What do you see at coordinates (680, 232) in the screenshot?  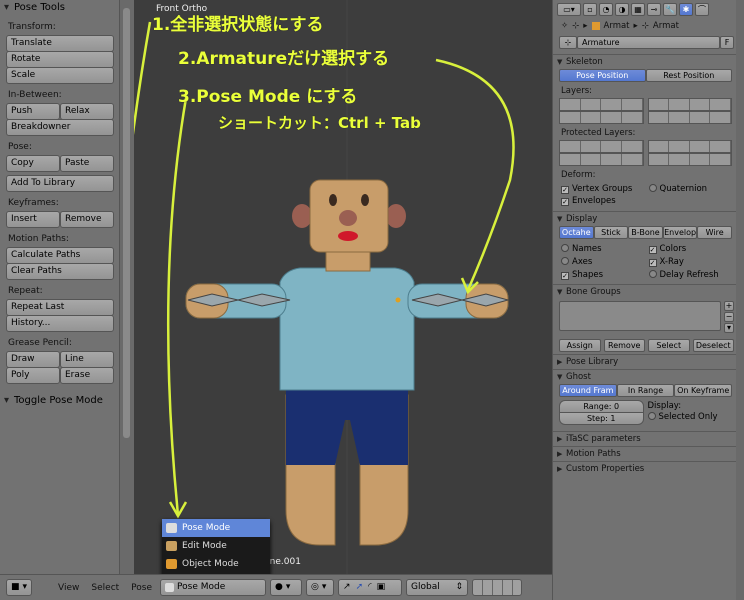 I see `display-tab-envelope: Envelop` at bounding box center [680, 232].